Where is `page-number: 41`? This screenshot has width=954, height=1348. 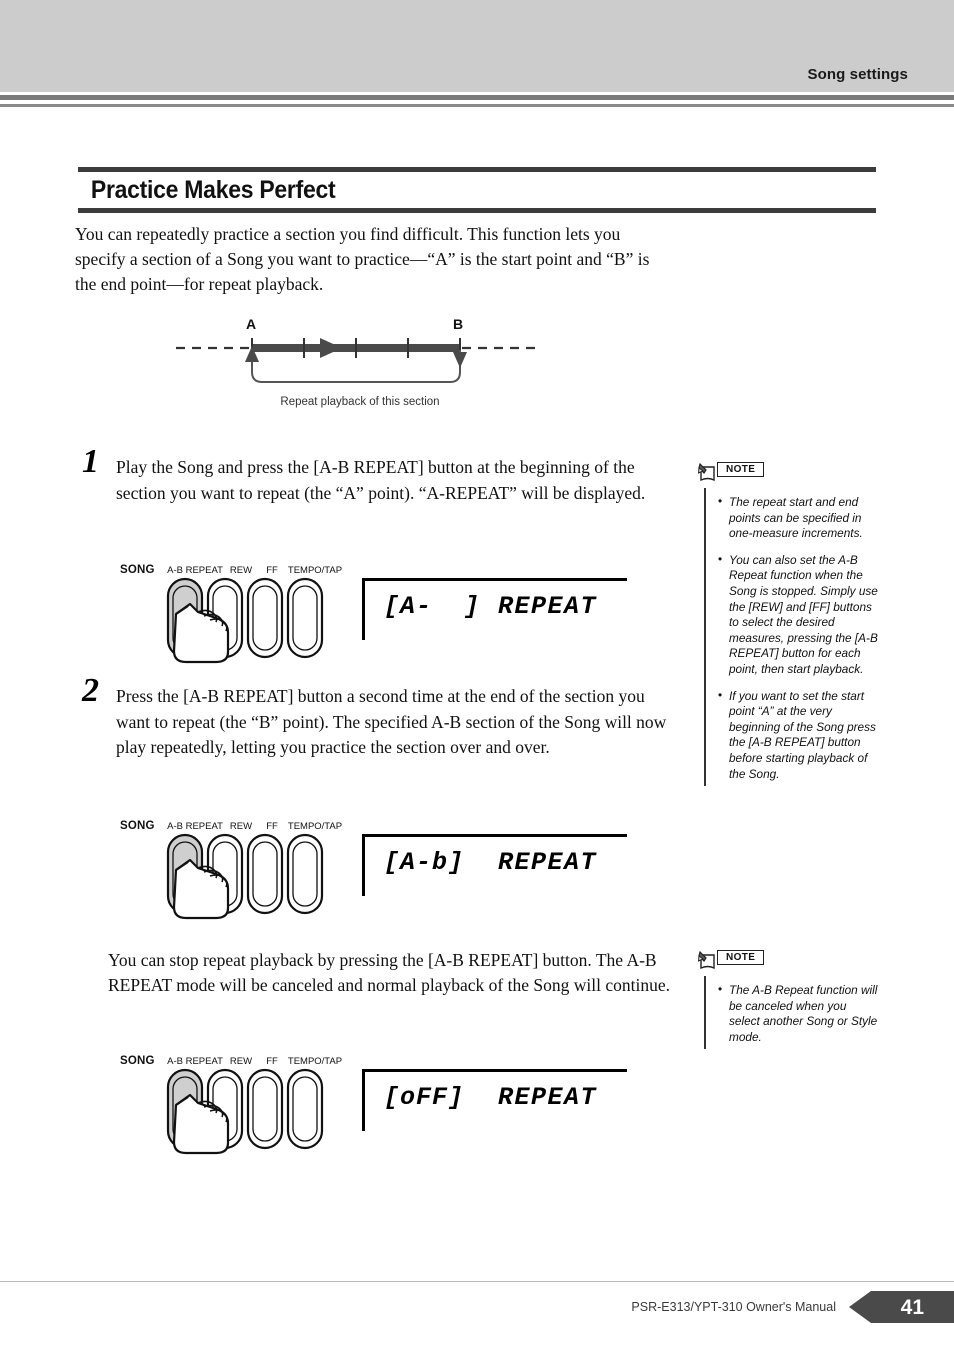
page-number: 41 is located at coordinates (912, 1307).